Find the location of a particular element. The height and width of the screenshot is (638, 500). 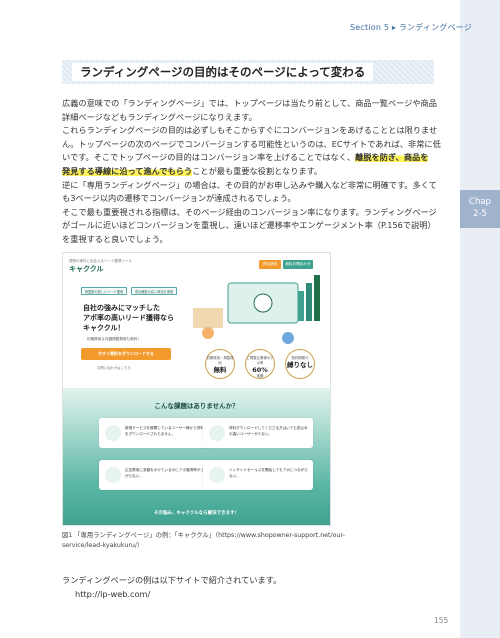

lp-issue-text-4: インサイドセールスを開始してもアポにつながらない。 is located at coordinates (268, 473).